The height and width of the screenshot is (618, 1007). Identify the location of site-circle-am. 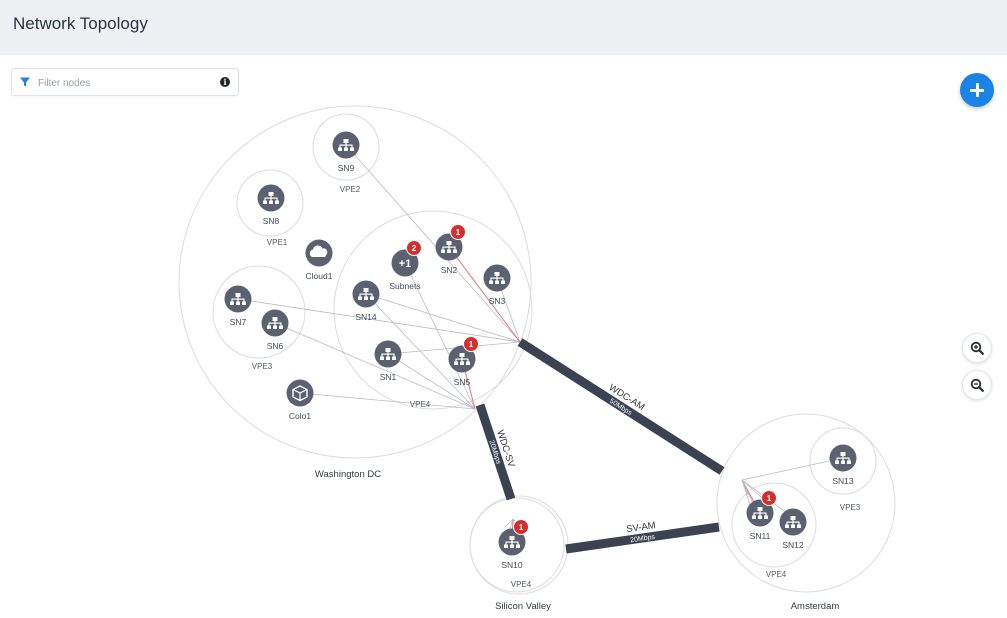
(806, 503).